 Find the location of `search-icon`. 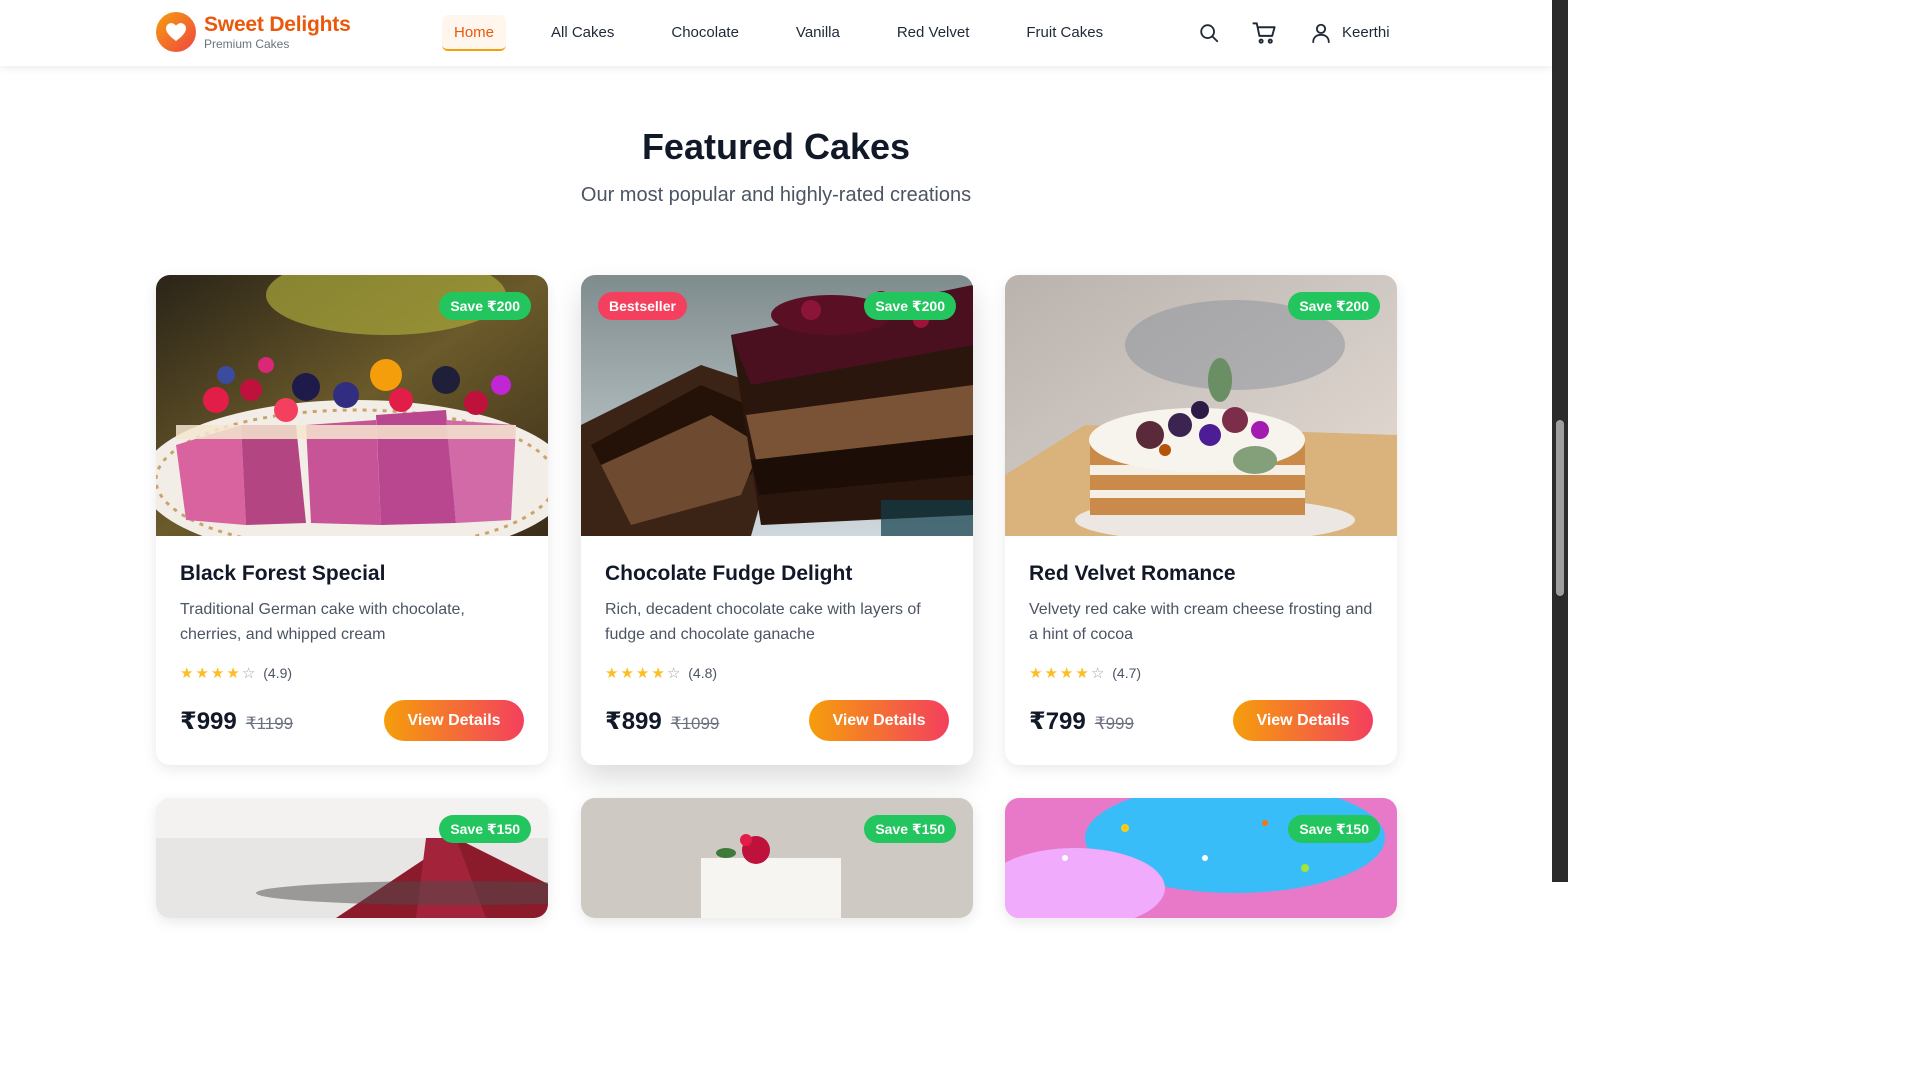

search-icon is located at coordinates (1209, 33).